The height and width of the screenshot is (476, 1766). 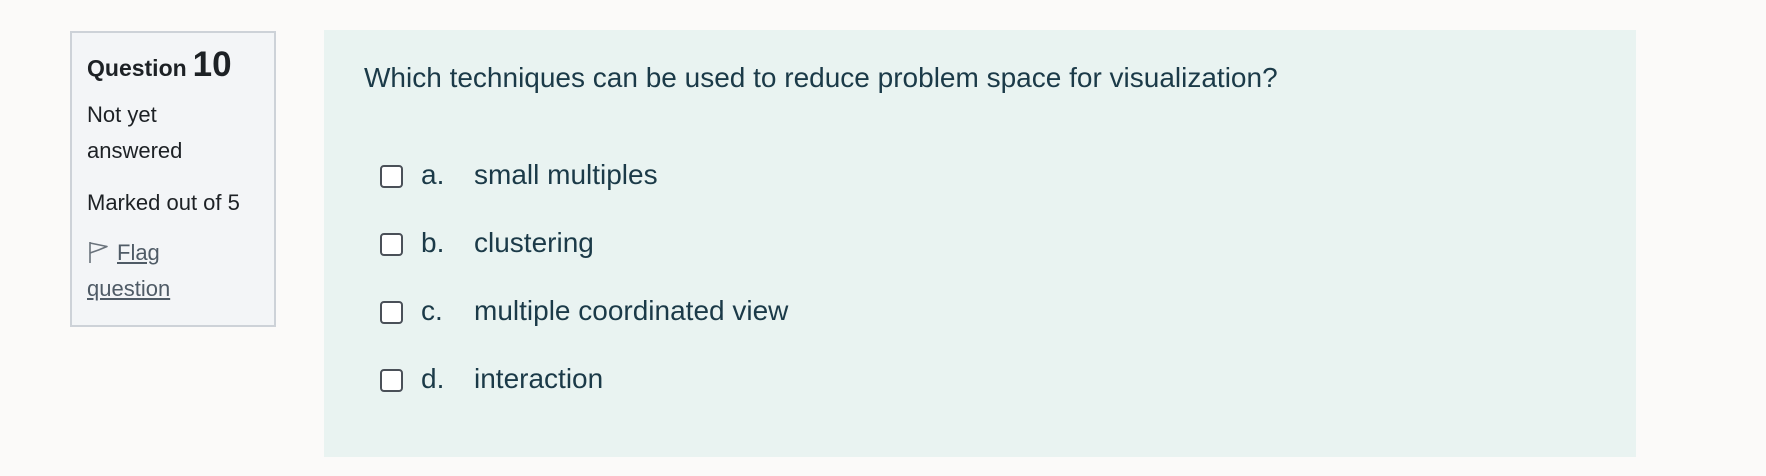 I want to click on answer-letter-b: b., so click(x=433, y=242).